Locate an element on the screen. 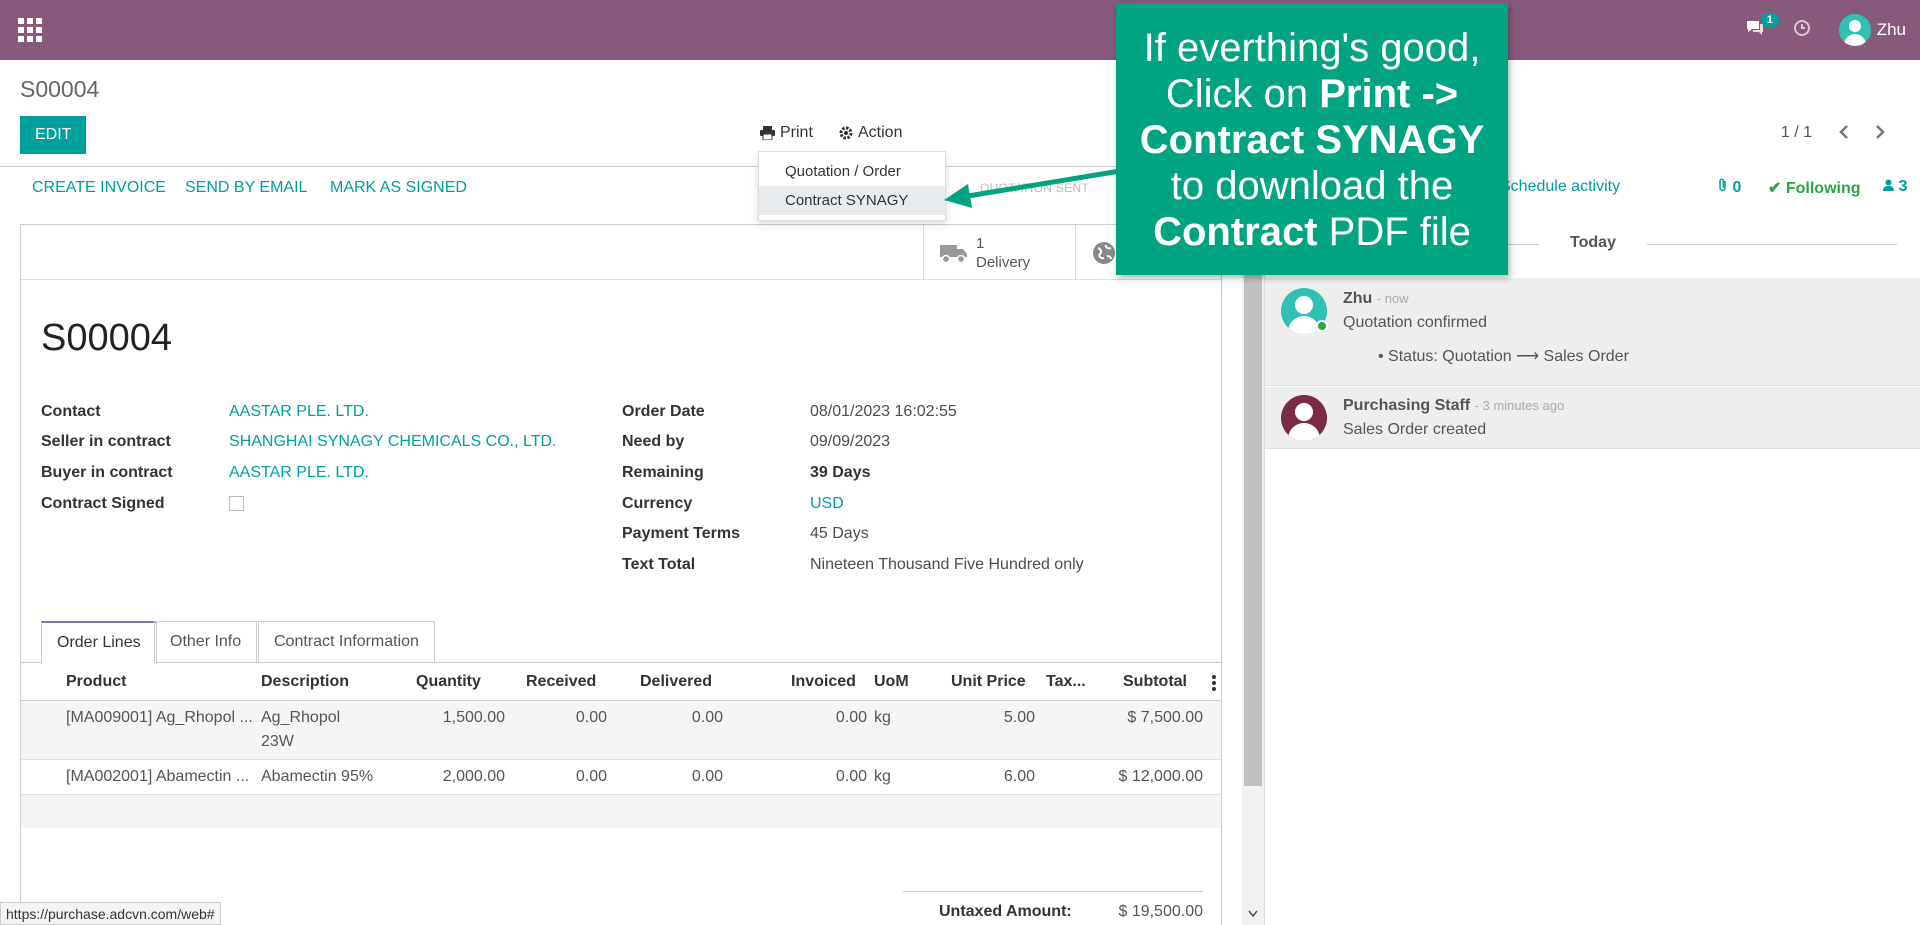 The height and width of the screenshot is (925, 1920). message-author: Zhu - now is located at coordinates (1376, 299).